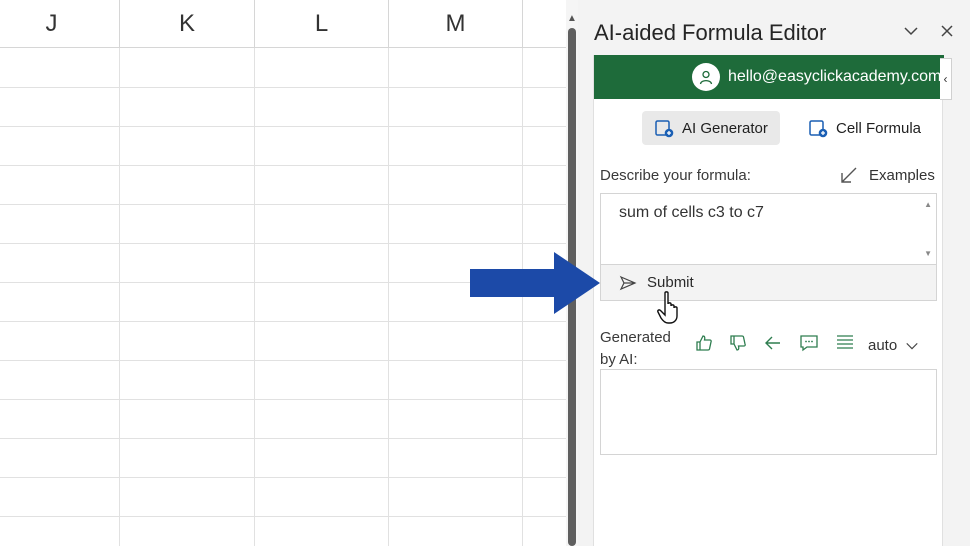 This screenshot has height=546, width=970. I want to click on person-icon, so click(706, 77).